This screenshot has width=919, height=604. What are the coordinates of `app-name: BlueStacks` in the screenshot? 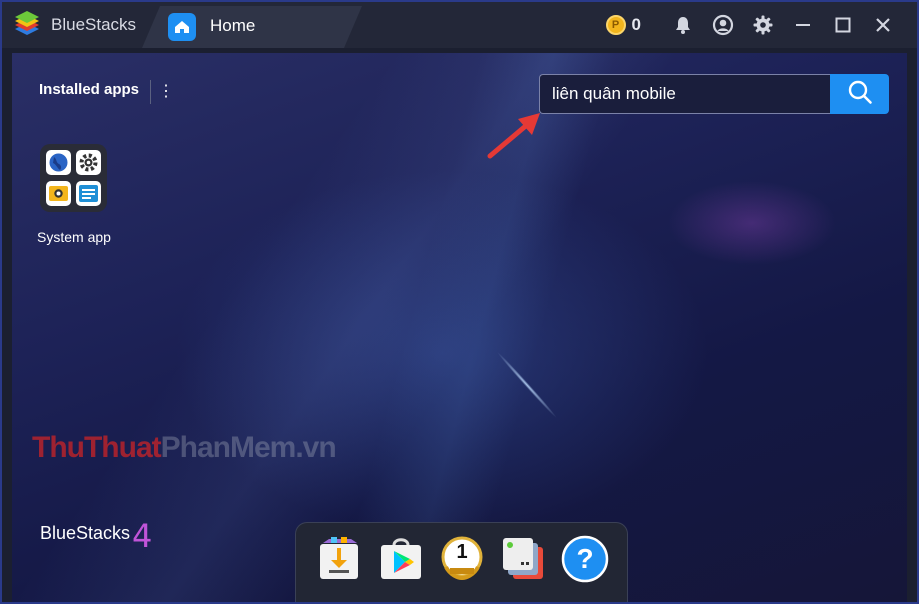 It's located at (94, 24).